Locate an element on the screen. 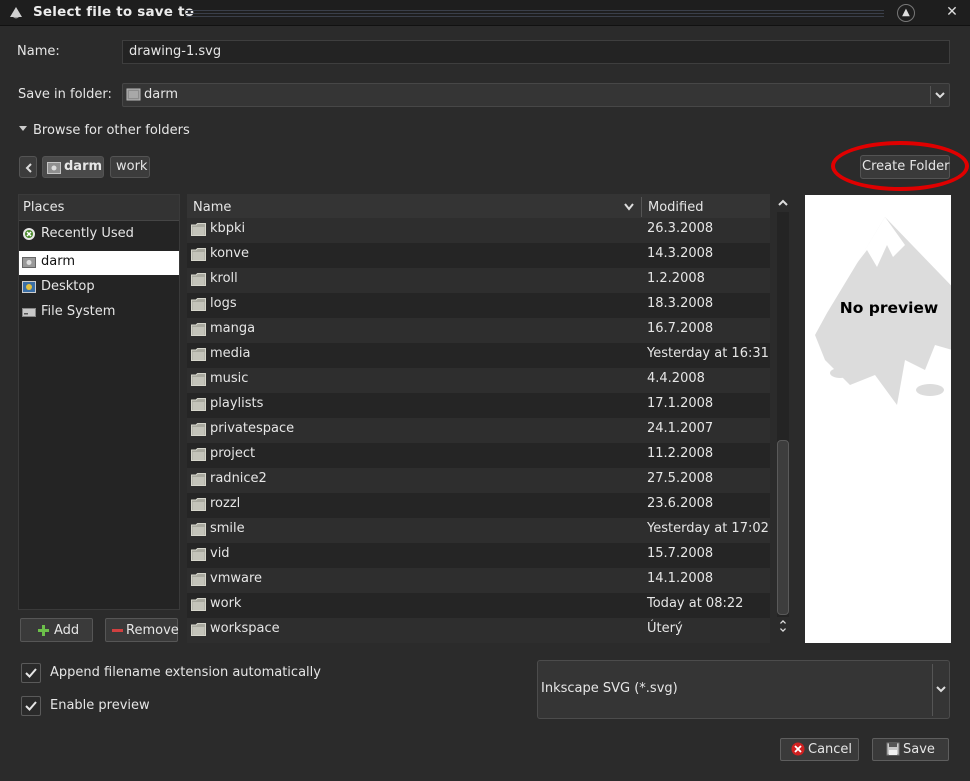 This screenshot has width=970, height=781. places-item-label: Desktop is located at coordinates (68, 286).